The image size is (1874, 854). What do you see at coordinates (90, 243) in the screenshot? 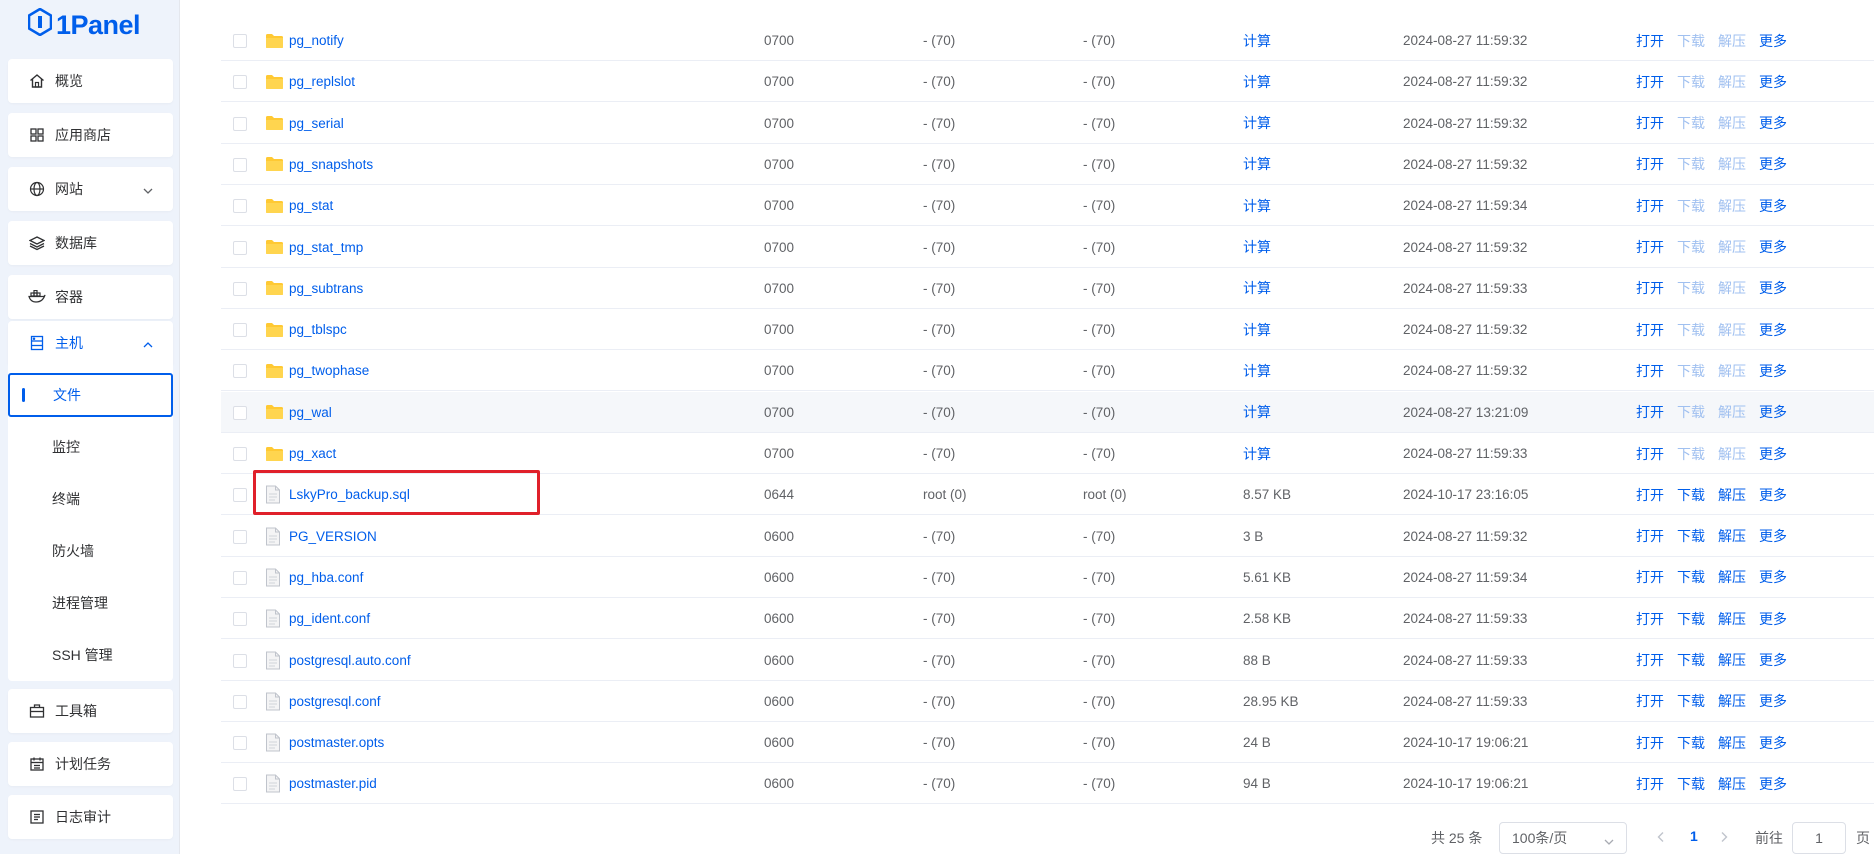
I see `sidebar-item-database: 数据库` at bounding box center [90, 243].